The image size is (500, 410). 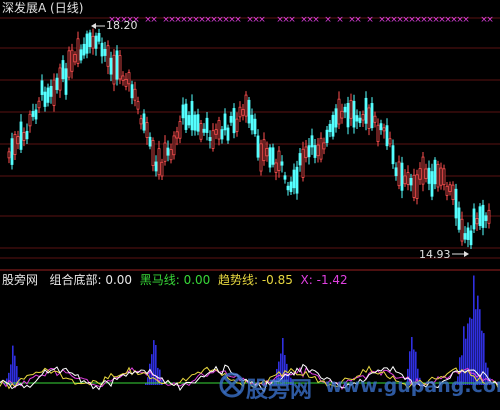 What do you see at coordinates (237, 280) in the screenshot?
I see `trend-label: 趋势线:` at bounding box center [237, 280].